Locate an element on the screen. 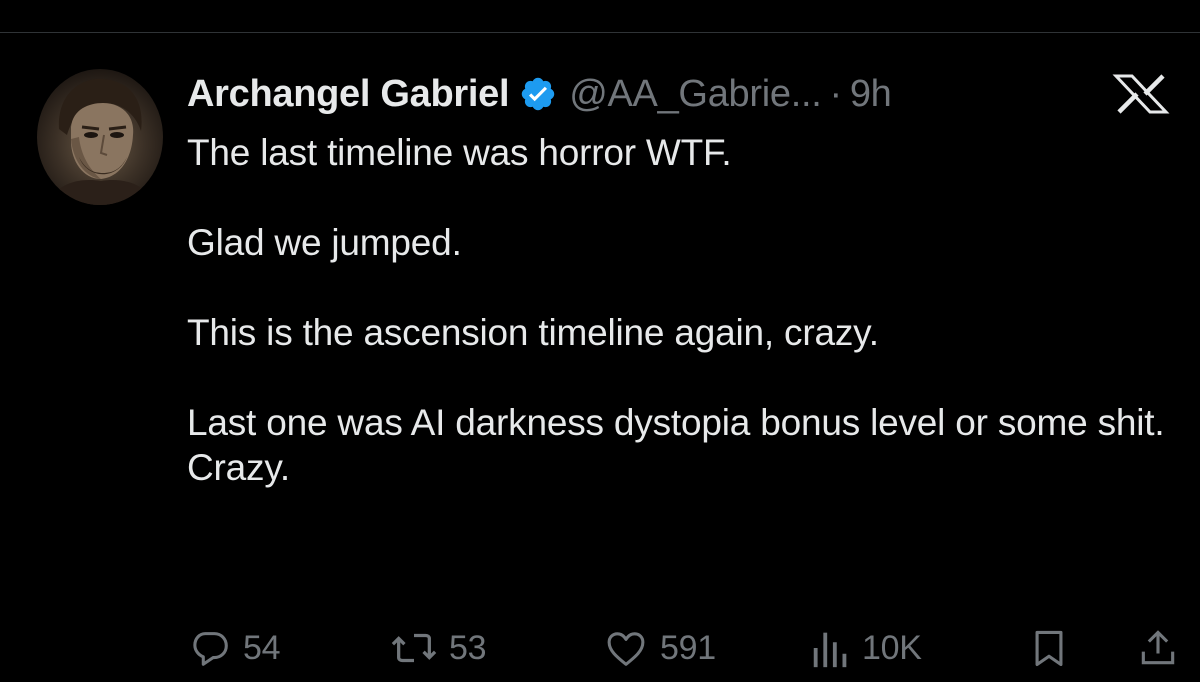 The height and width of the screenshot is (682, 1200). share-button is located at coordinates (1158, 648).